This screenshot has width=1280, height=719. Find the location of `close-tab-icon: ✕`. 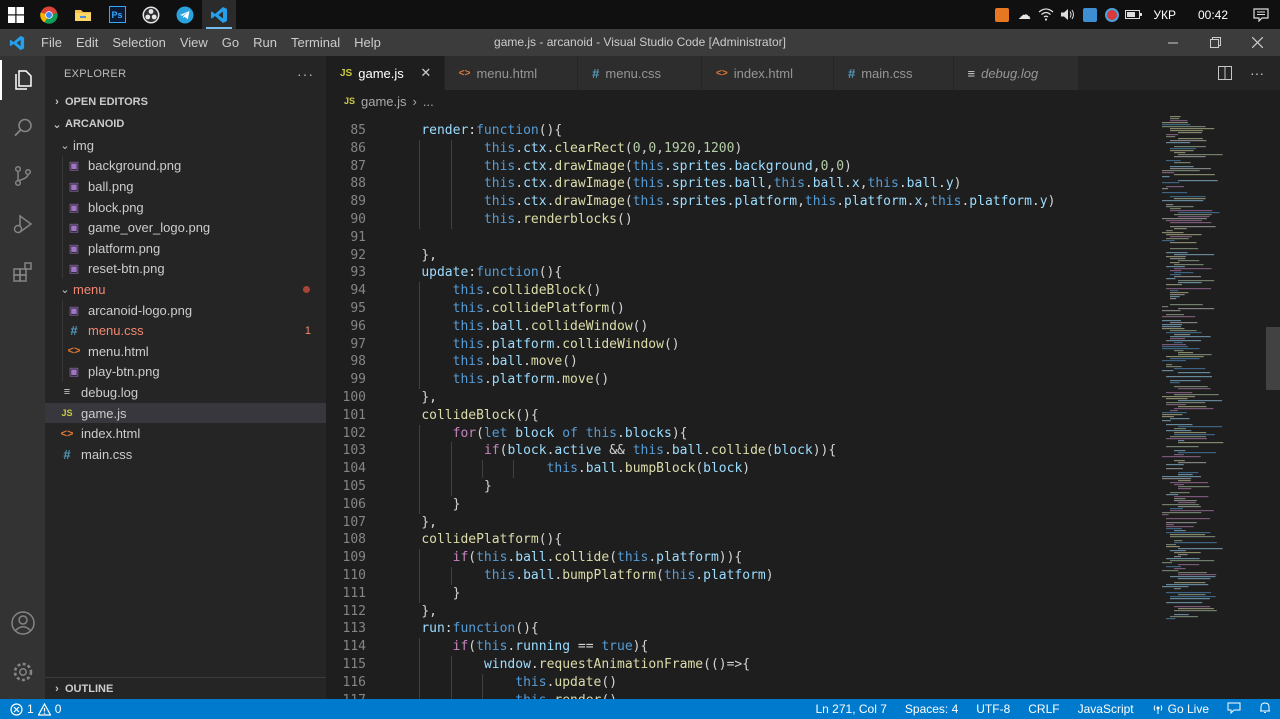

close-tab-icon: ✕ is located at coordinates (426, 73).